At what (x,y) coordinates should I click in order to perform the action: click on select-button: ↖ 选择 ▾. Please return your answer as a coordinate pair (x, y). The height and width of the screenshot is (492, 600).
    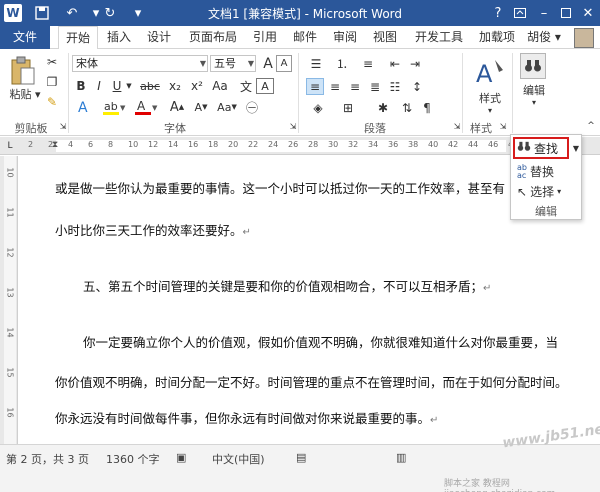
    Looking at the image, I should click on (539, 191).